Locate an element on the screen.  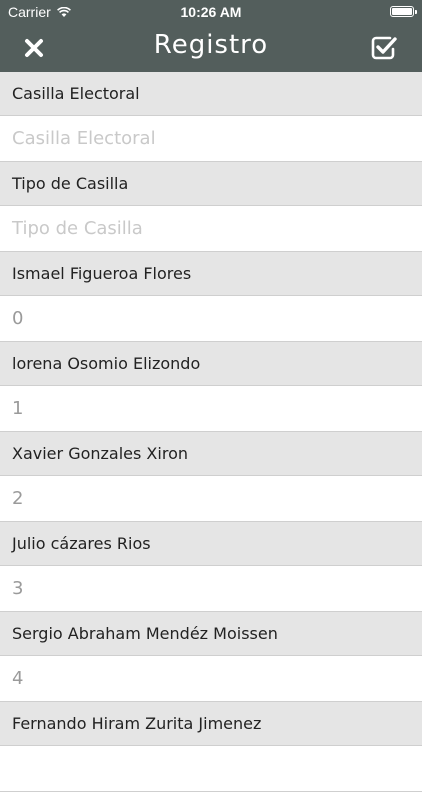
tipo-de-casilla-input: Tipo de Casilla is located at coordinates (211, 229).